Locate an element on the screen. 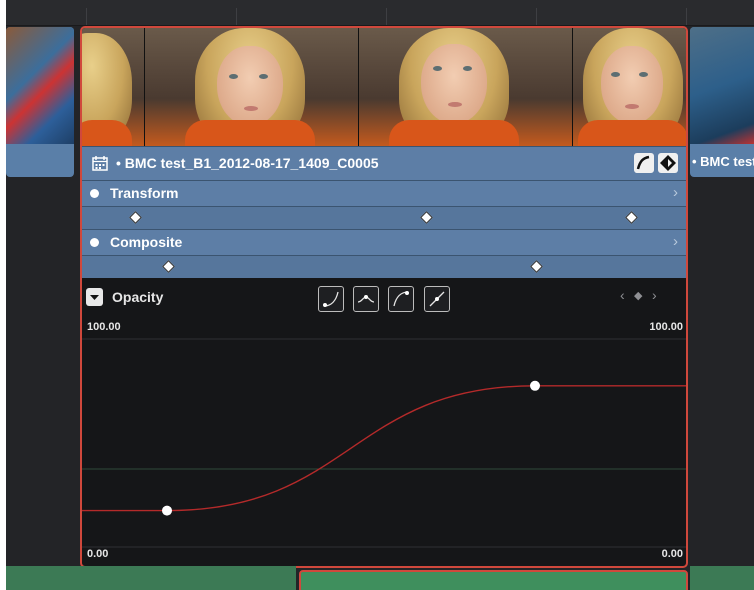  previous-keyframe-icon: ‹ is located at coordinates (622, 295).